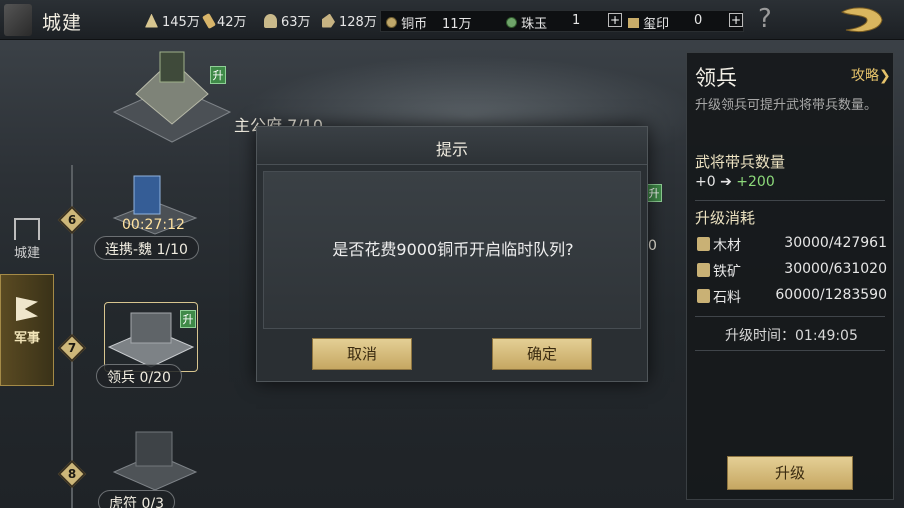 This screenshot has height=508, width=904. What do you see at coordinates (362, 354) in the screenshot?
I see `cancel-button: 取消` at bounding box center [362, 354].